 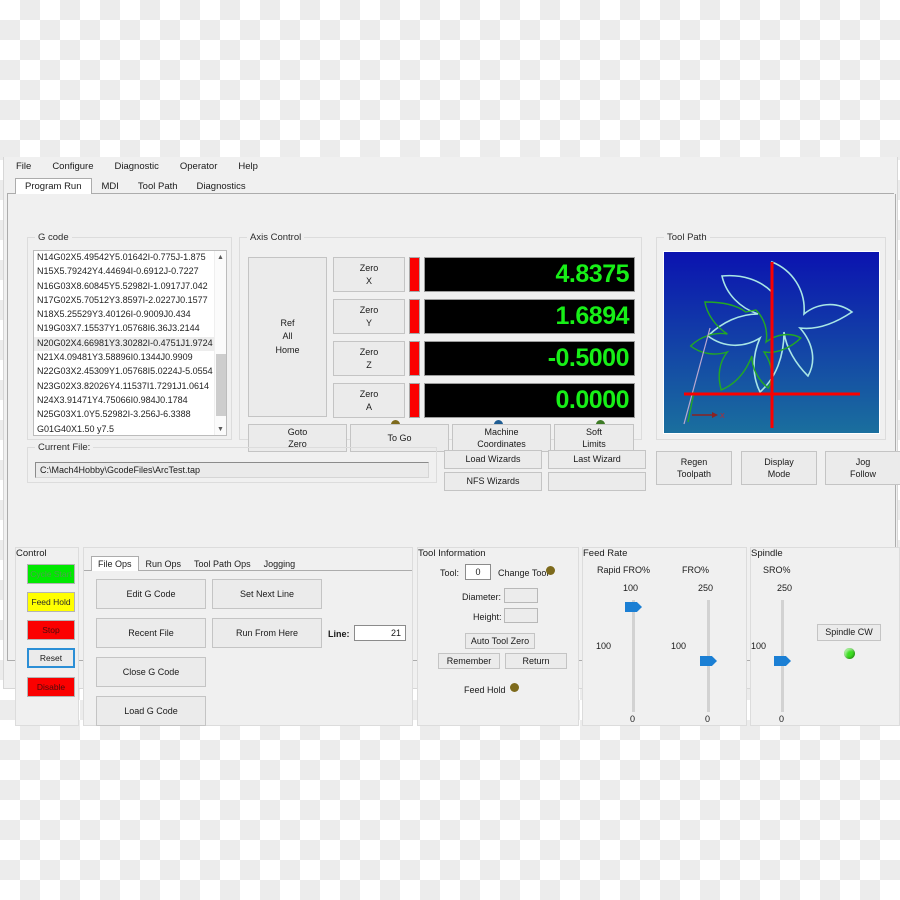 What do you see at coordinates (130, 415) in the screenshot?
I see `list-item: N25G03X1.0Y5.52982I-3.256J-6.3388` at bounding box center [130, 415].